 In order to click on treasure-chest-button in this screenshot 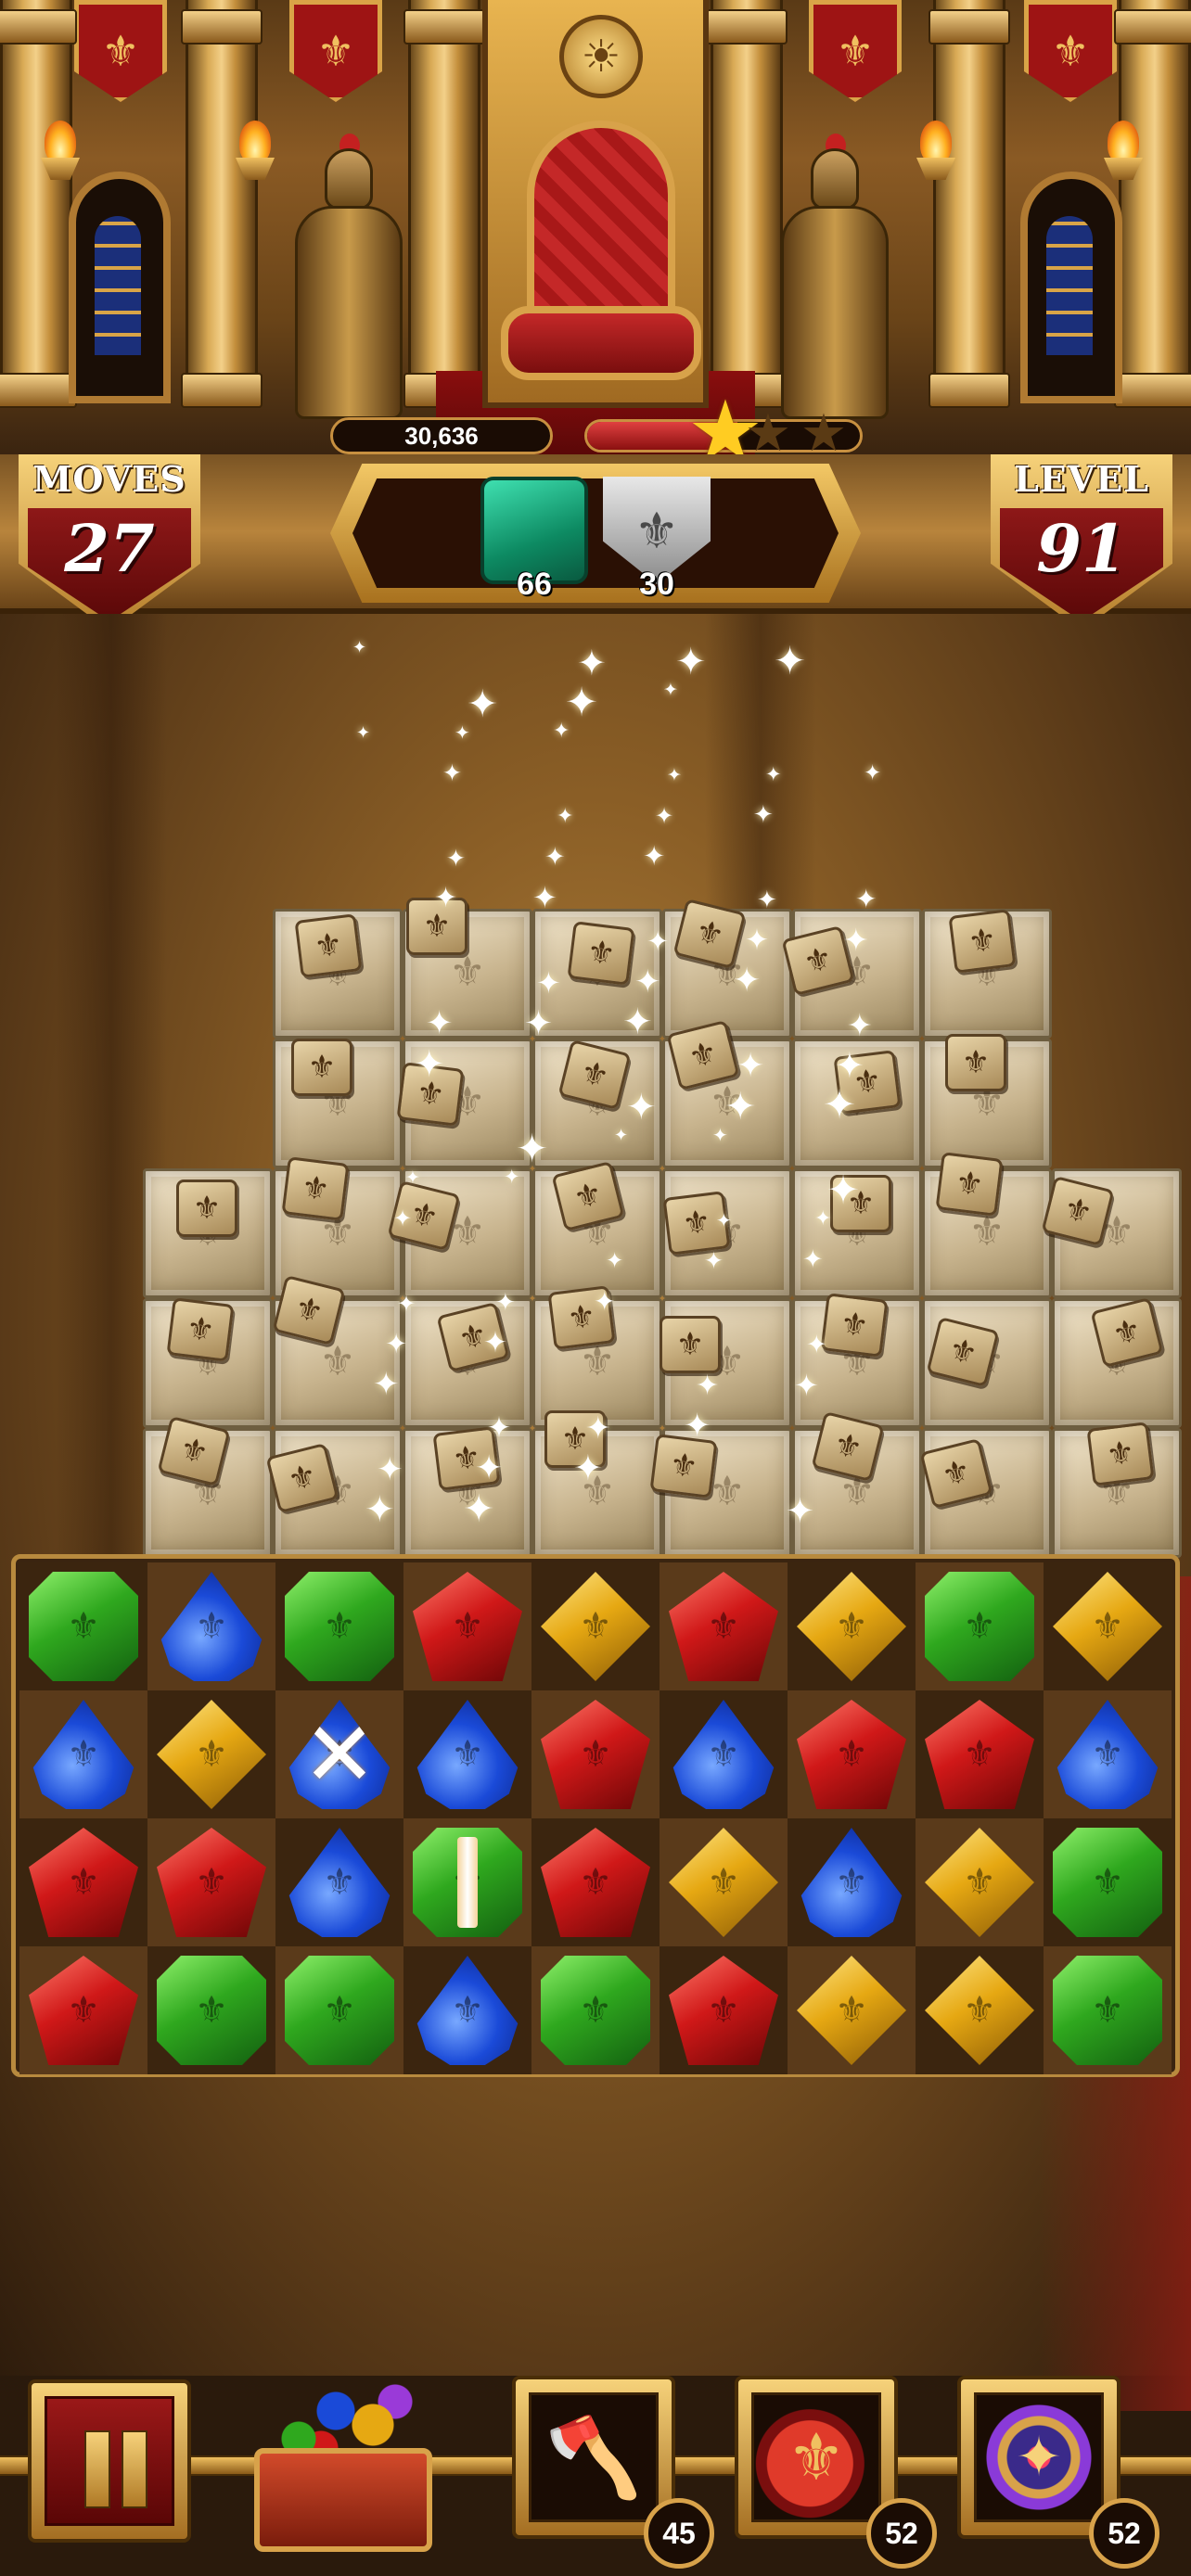, I will do `click(343, 2460)`.